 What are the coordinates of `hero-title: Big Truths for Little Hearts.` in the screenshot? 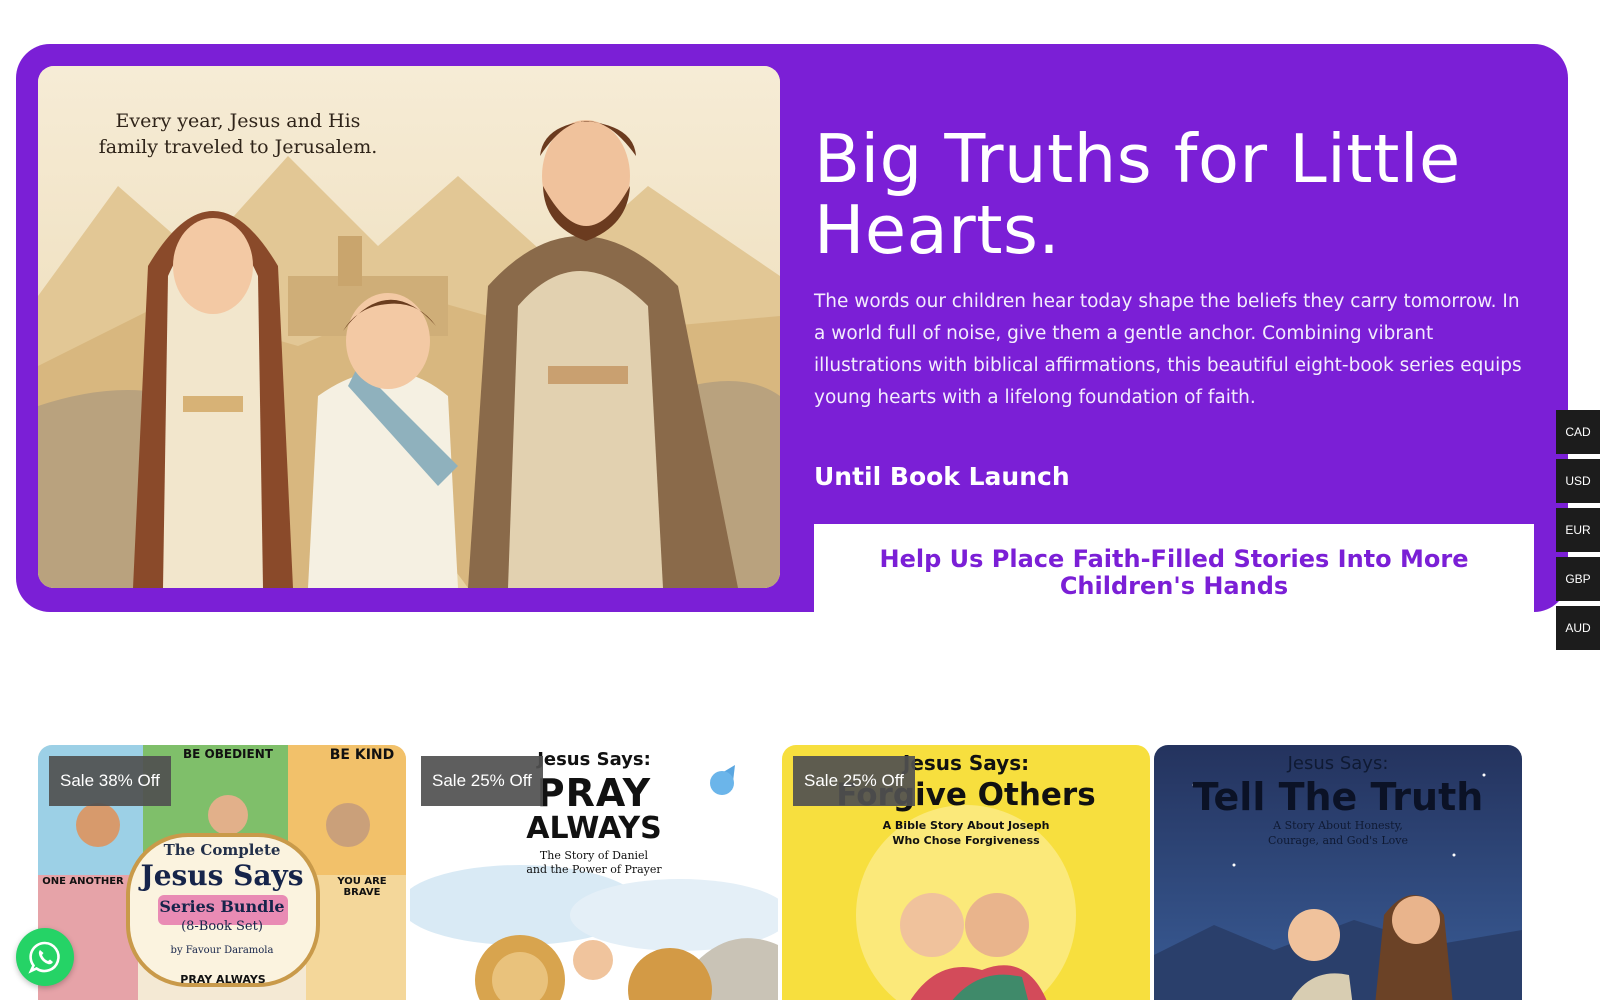 It's located at (1137, 194).